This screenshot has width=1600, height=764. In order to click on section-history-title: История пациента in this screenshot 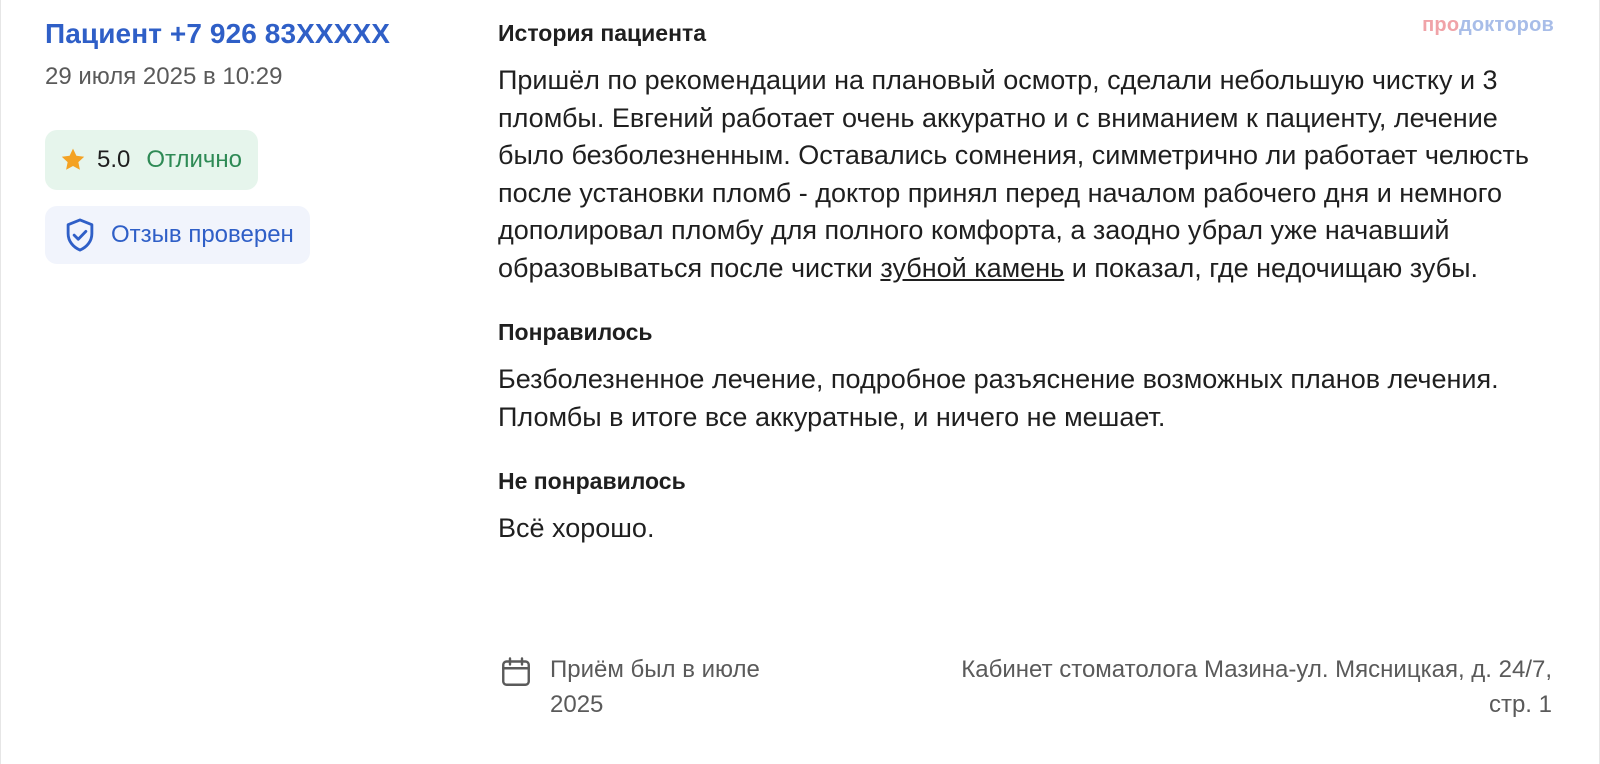, I will do `click(602, 33)`.